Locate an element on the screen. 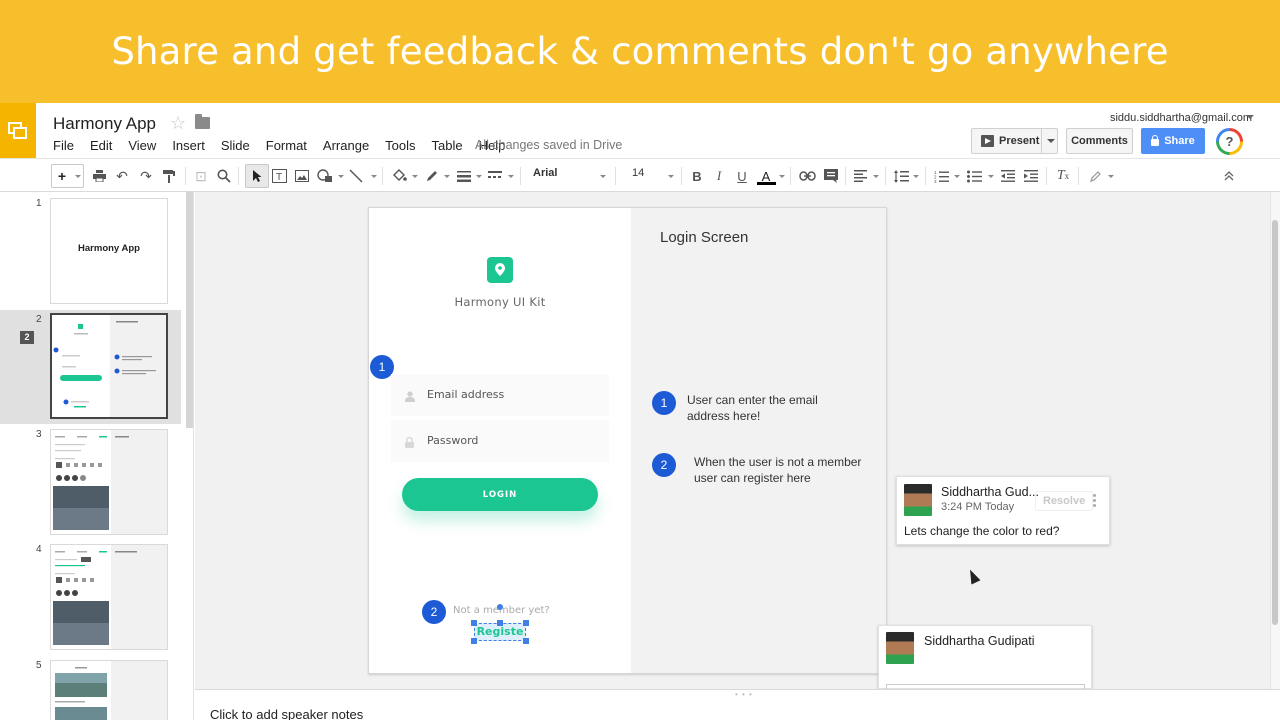 The image size is (1280, 720). line-icon is located at coordinates (356, 176).